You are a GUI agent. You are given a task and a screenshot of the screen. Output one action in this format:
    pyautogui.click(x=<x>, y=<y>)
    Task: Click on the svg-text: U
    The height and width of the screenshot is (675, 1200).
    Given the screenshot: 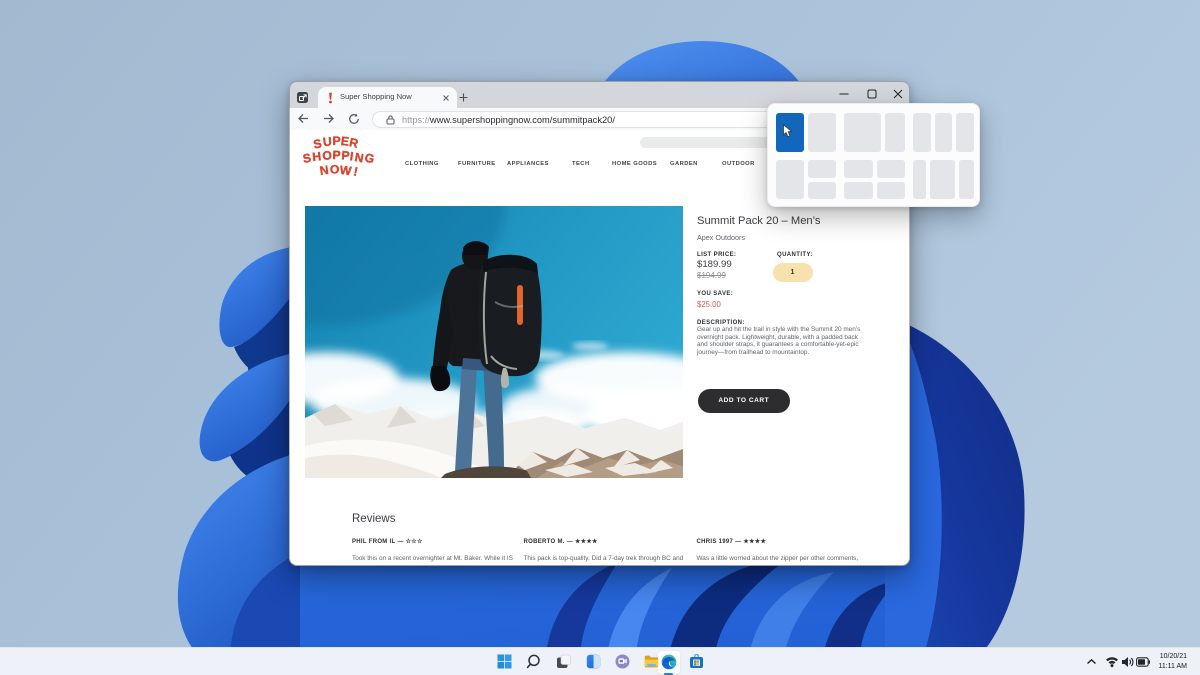 What is the action you would take?
    pyautogui.click(x=327, y=141)
    